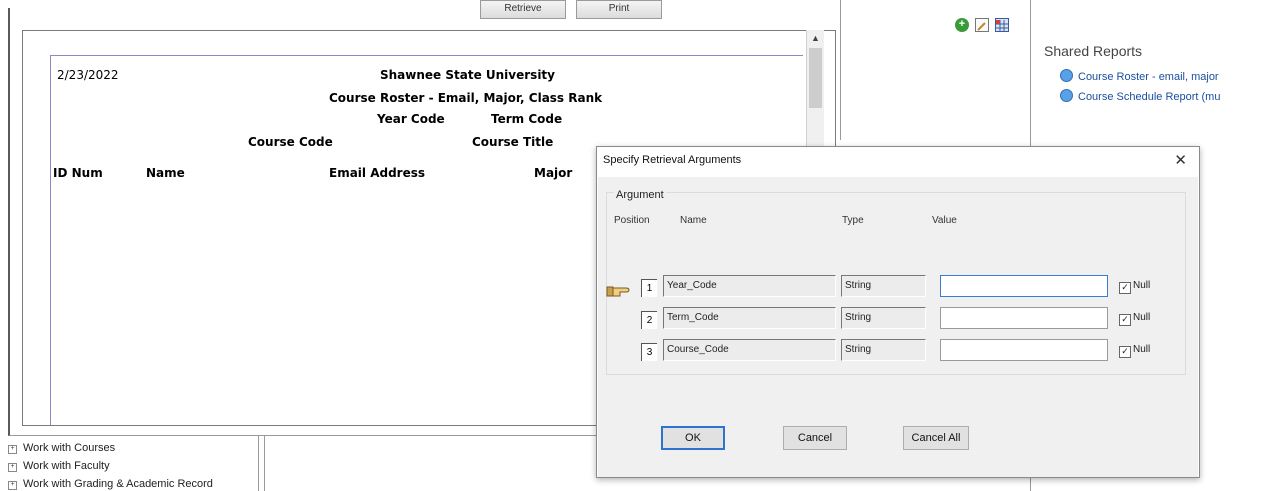 This screenshot has height=491, width=1264. I want to click on column-header-id-num: ID Num, so click(78, 173).